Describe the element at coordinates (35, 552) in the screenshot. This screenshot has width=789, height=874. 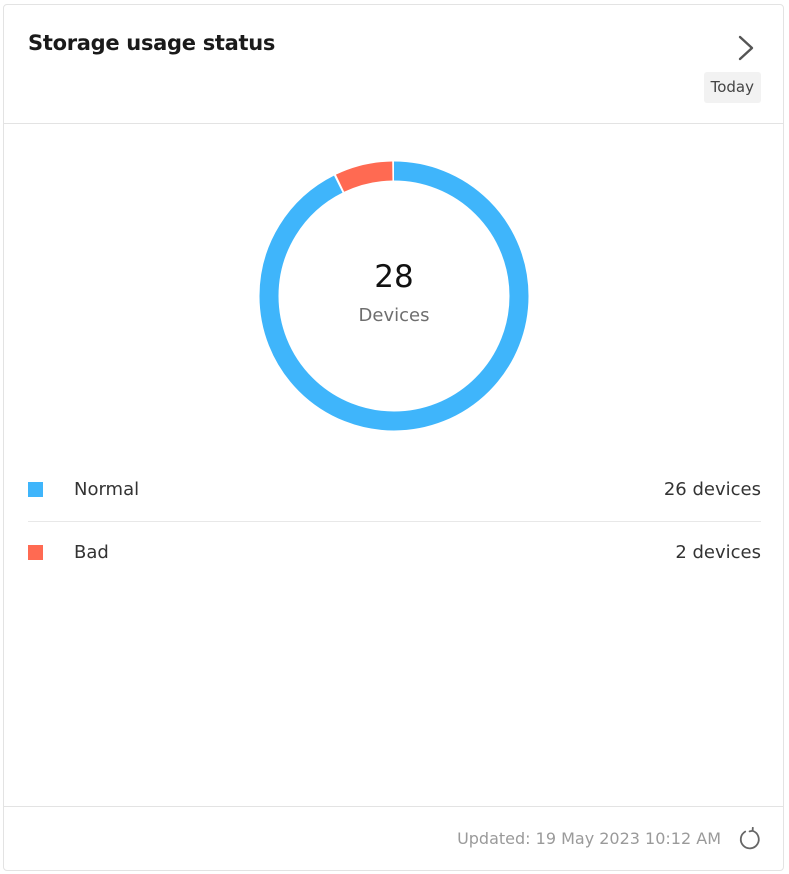
I see `legend-swatch-bad` at that location.